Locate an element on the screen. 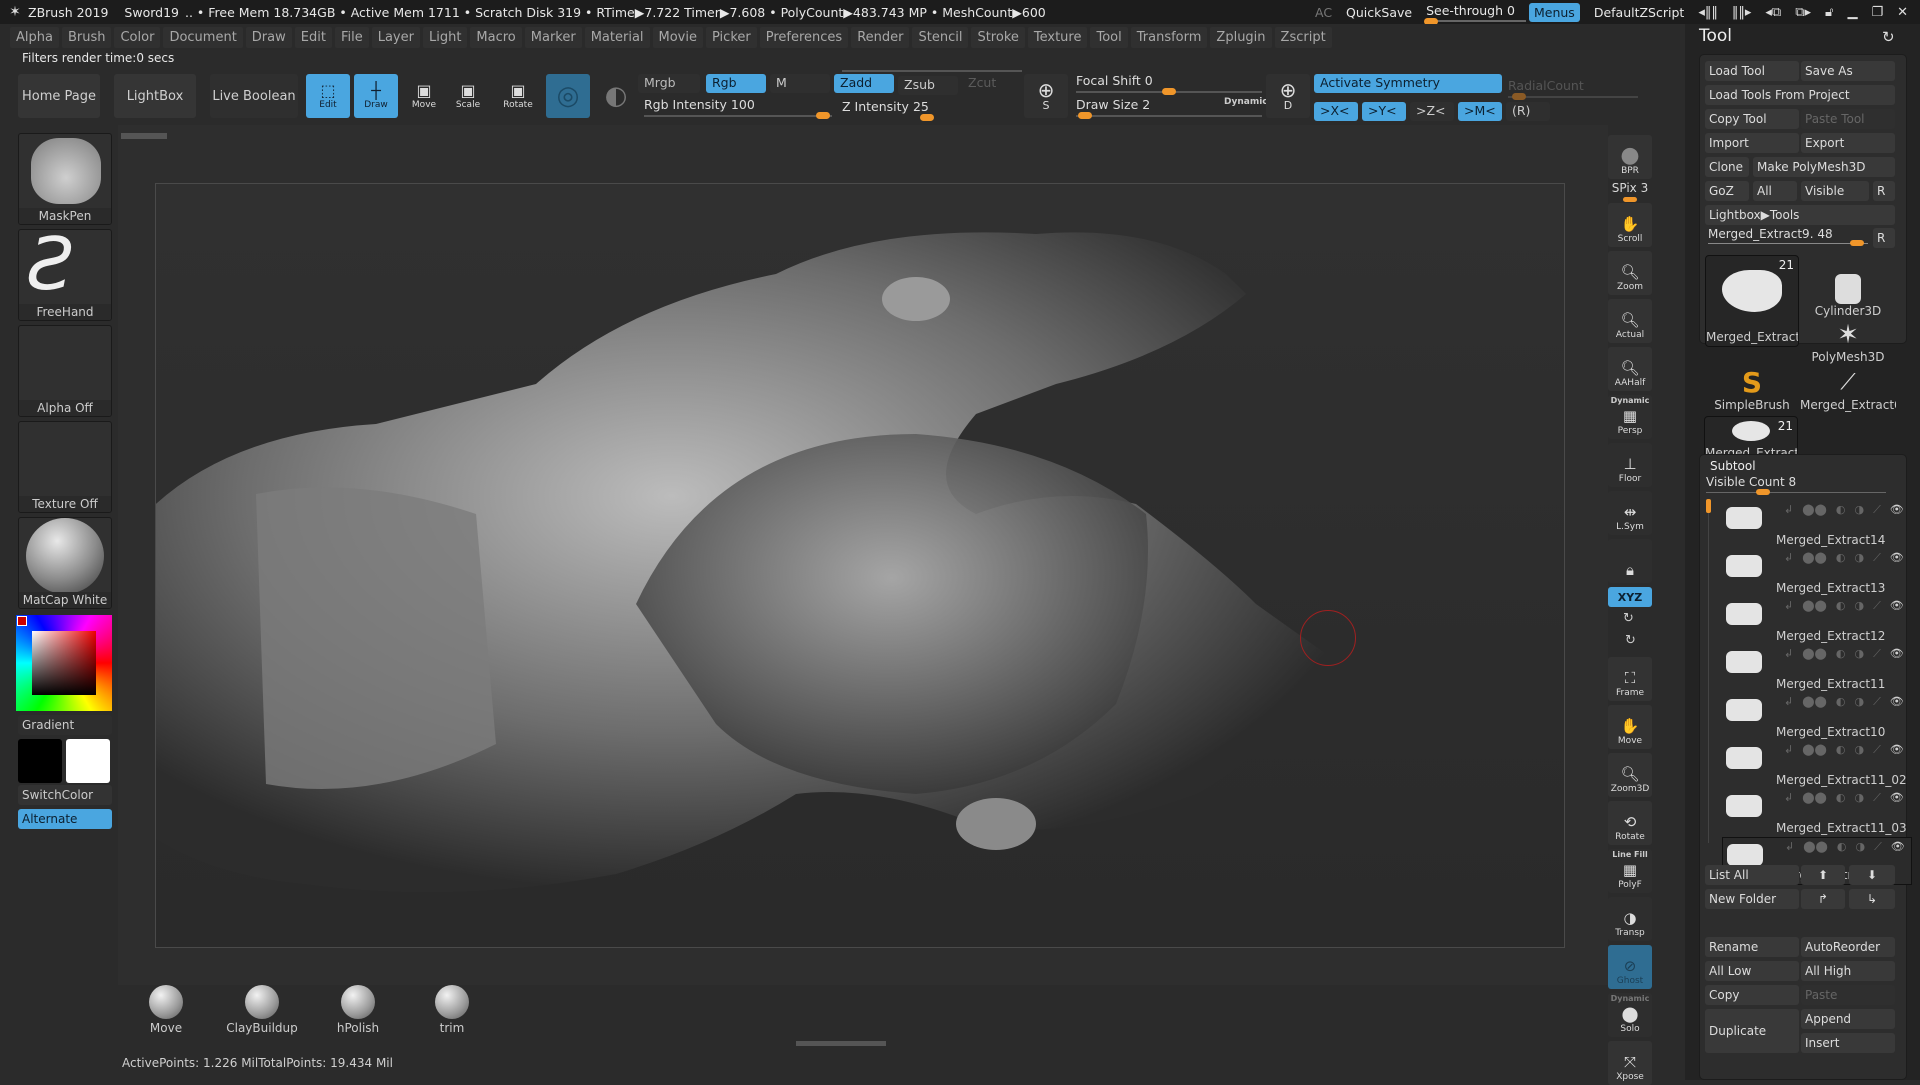 The height and width of the screenshot is (1085, 1920). copy-tool-button: Copy Tool is located at coordinates (1752, 119).